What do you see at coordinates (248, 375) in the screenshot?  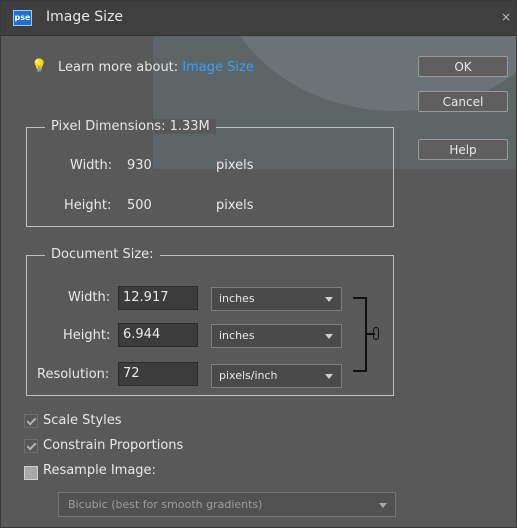 I see `resolution-unit-value: pixels/inch` at bounding box center [248, 375].